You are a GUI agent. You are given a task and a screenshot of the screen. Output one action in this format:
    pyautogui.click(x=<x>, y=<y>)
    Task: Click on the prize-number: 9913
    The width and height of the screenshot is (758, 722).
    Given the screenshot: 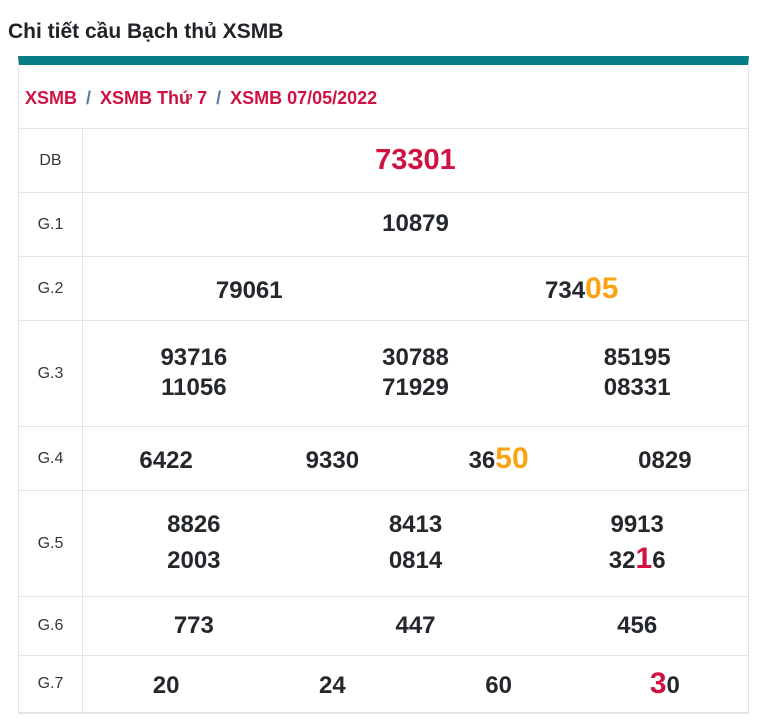 What is the action you would take?
    pyautogui.click(x=637, y=524)
    